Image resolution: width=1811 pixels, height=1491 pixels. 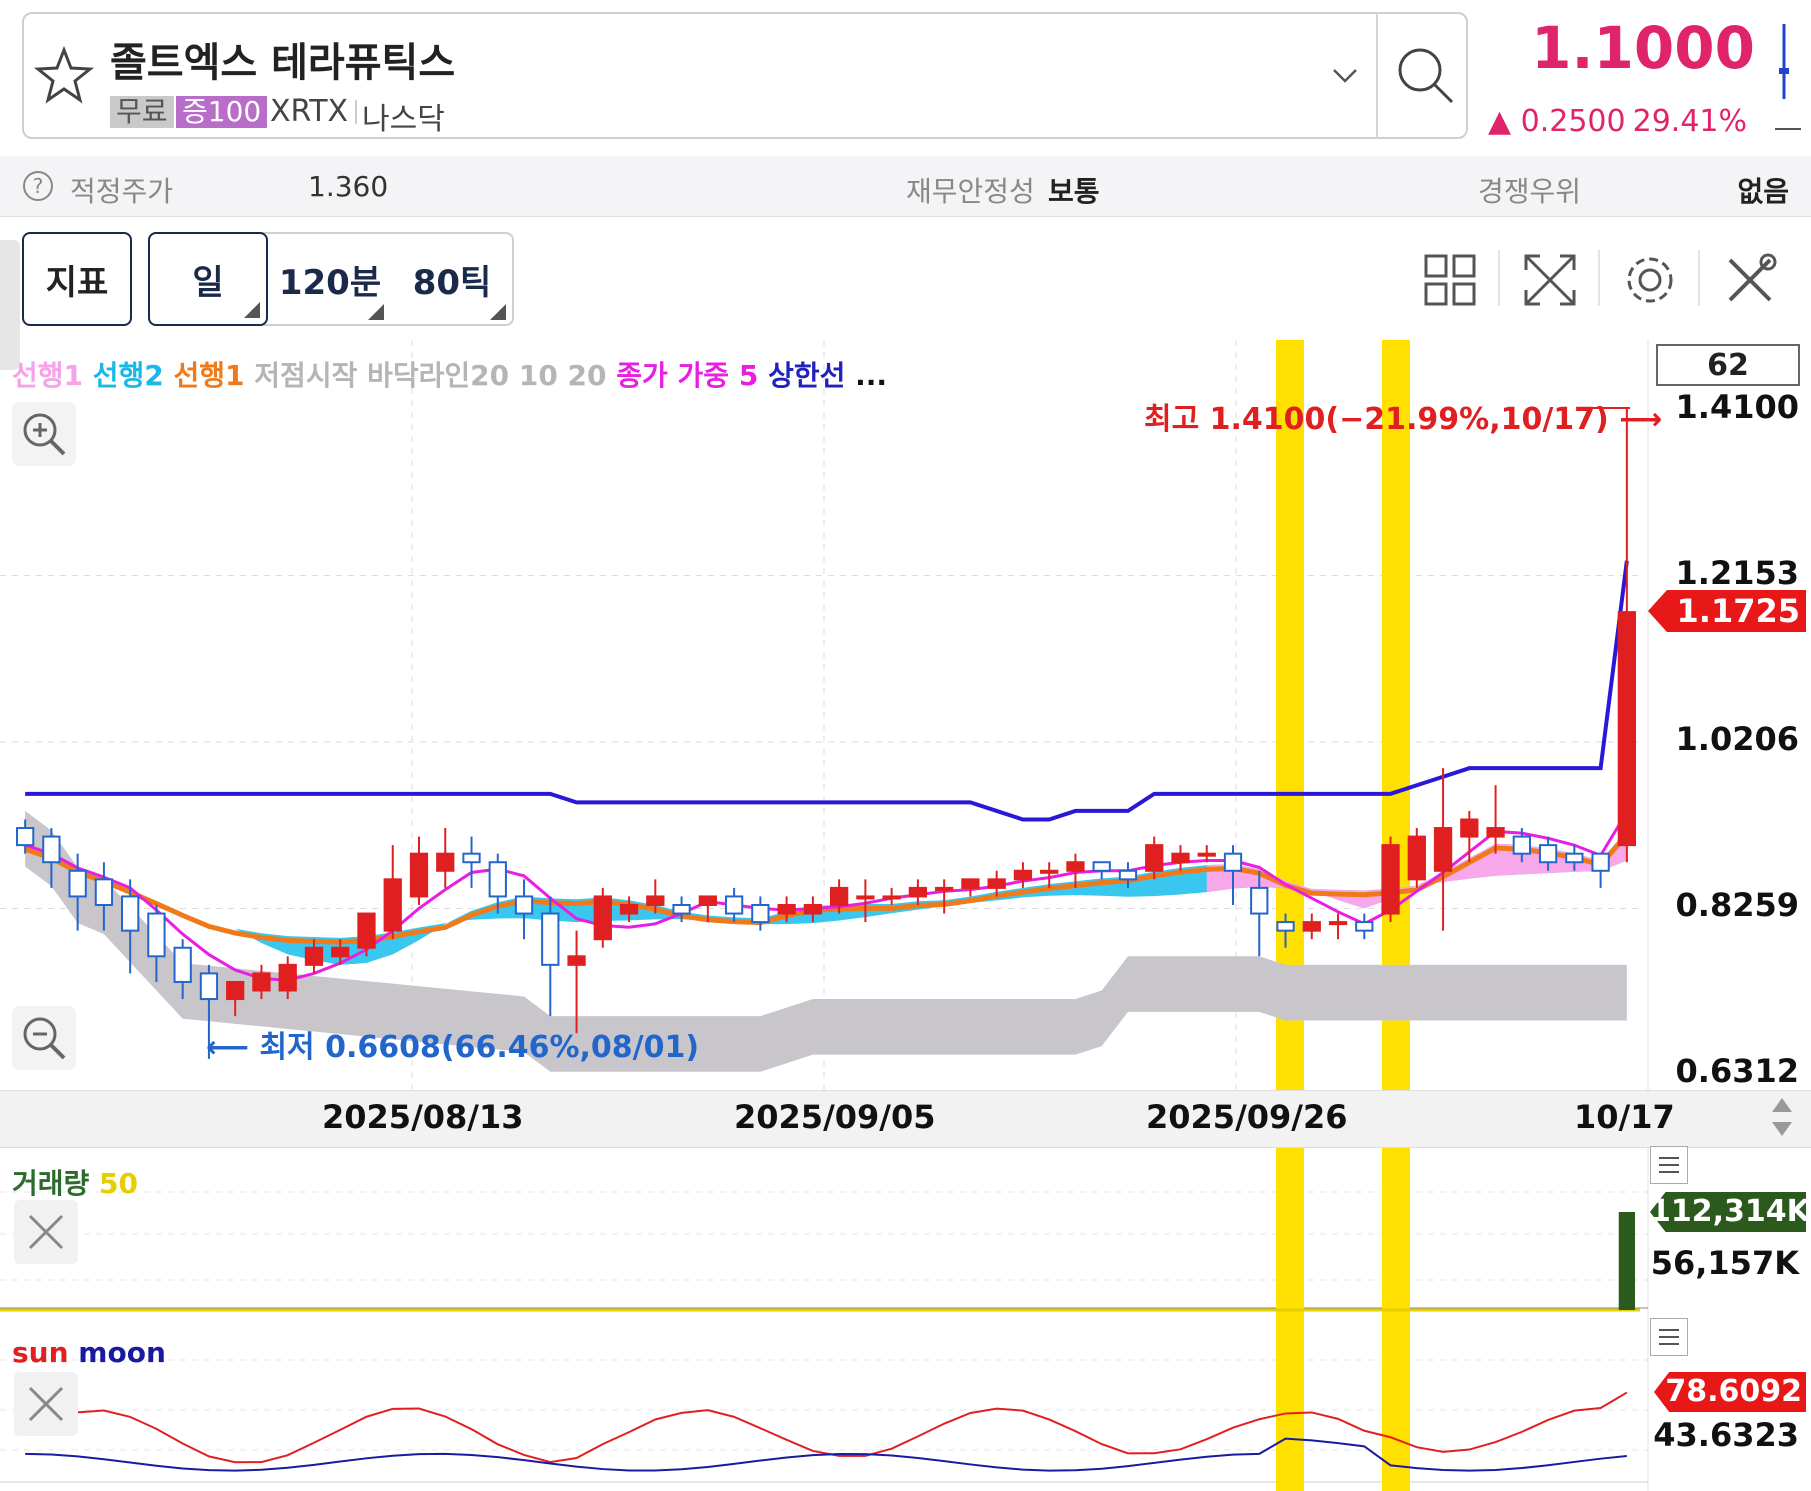 I want to click on period-80tick-button: 80틱, so click(x=452, y=279).